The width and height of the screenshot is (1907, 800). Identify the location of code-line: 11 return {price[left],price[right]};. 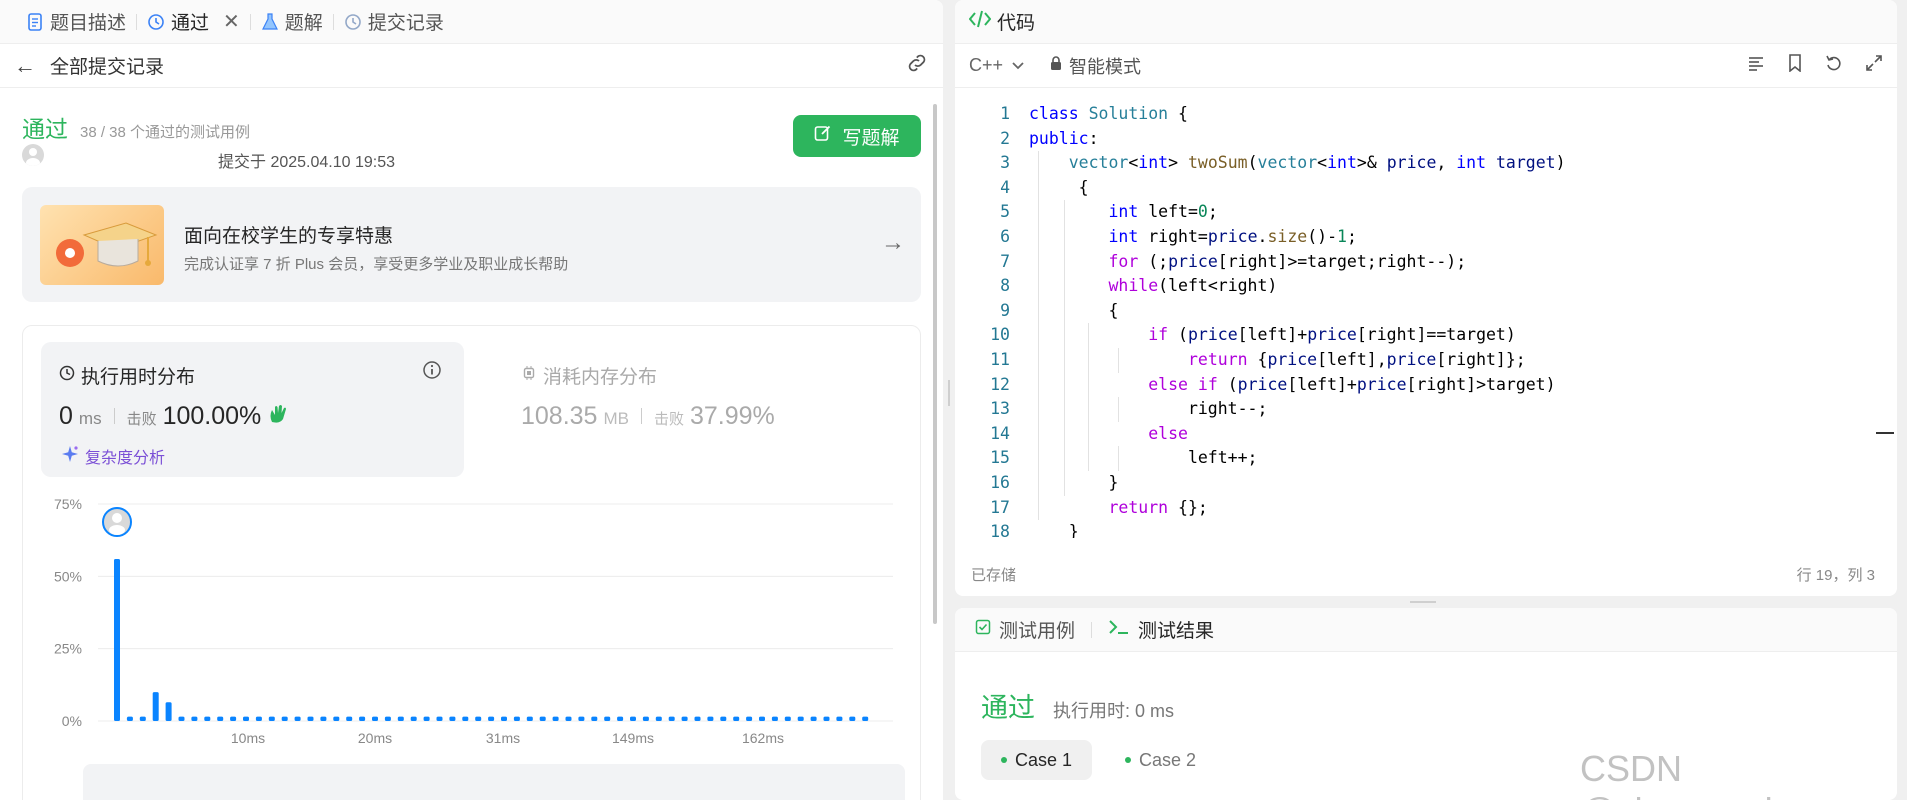
(1426, 360).